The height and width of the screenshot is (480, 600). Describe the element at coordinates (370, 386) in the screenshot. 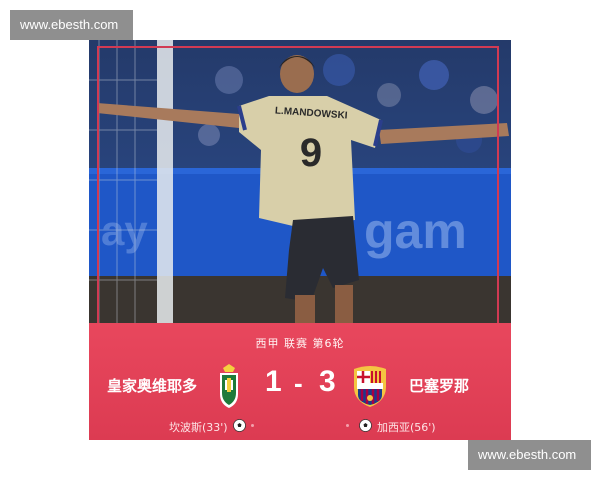

I see `fc-barcelona-crest-icon` at that location.